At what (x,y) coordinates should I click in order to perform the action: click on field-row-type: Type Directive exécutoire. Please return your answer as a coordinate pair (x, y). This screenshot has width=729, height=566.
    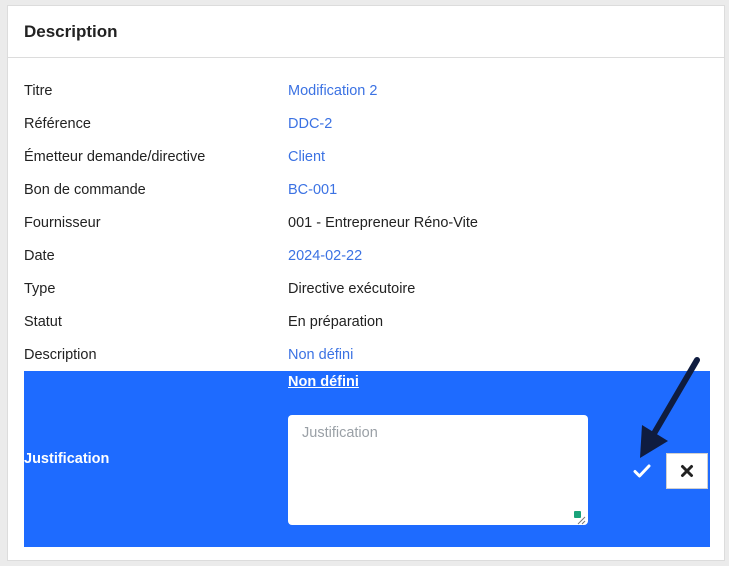
    Looking at the image, I should click on (374, 288).